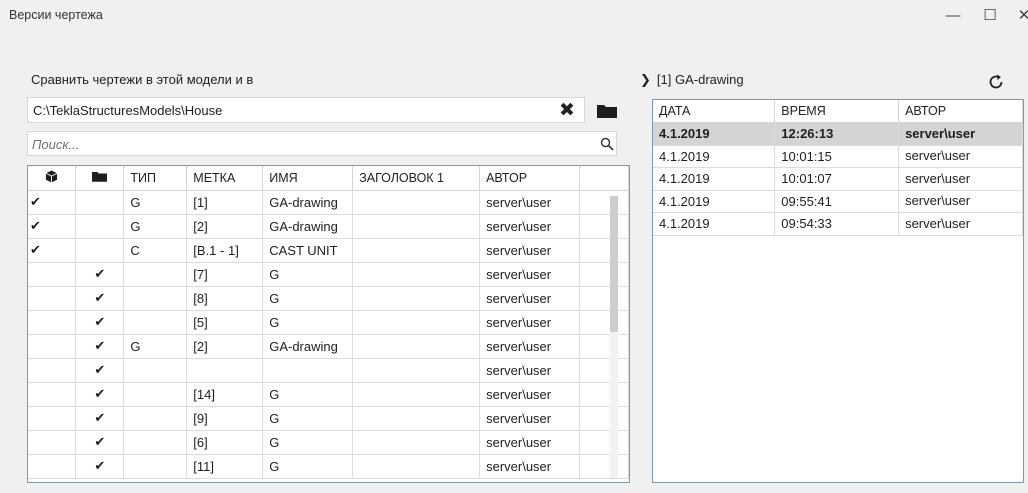  I want to click on mark-cell: [7], so click(225, 274).